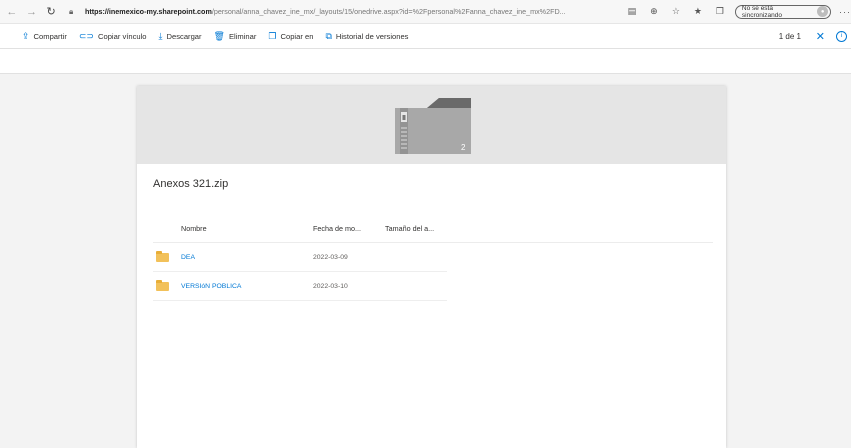 This screenshot has height=448, width=851. What do you see at coordinates (330, 286) in the screenshot?
I see `row-date: 2022-03-10` at bounding box center [330, 286].